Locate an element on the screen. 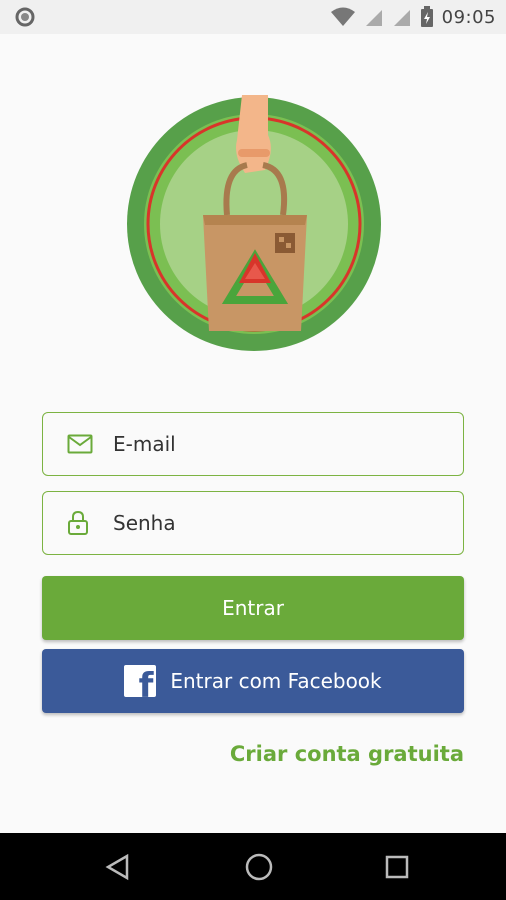  navigation-bar is located at coordinates (253, 866).